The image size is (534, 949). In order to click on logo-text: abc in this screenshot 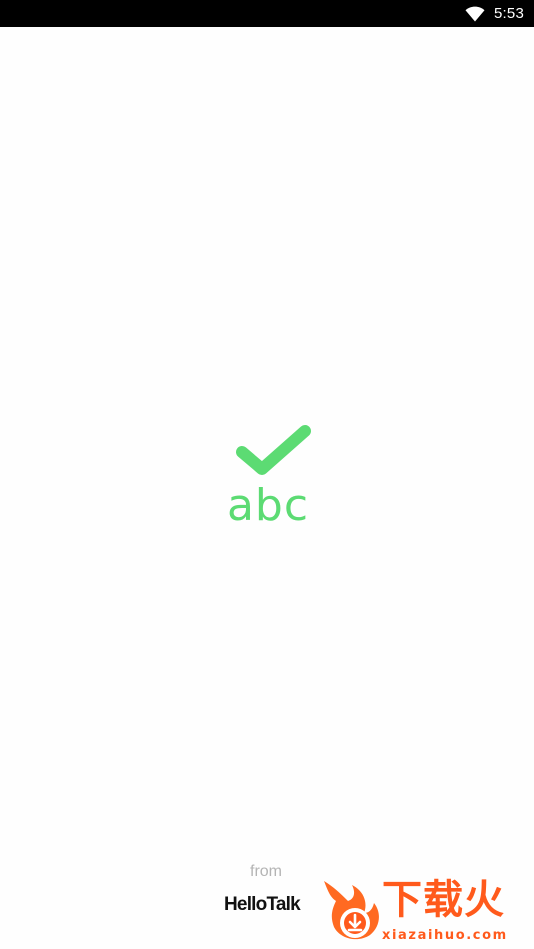, I will do `click(268, 505)`.